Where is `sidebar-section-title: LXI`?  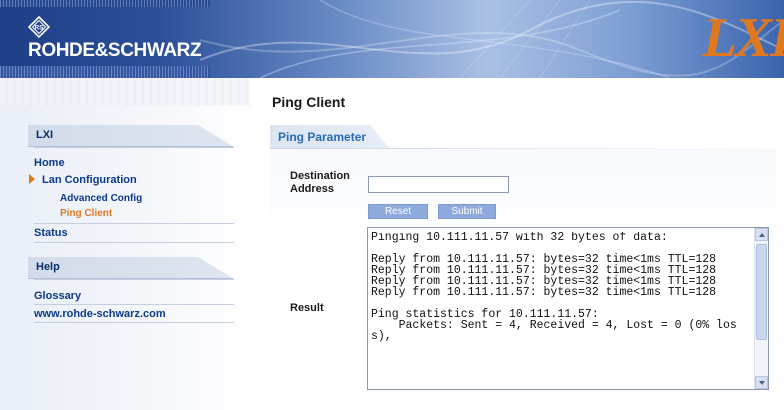 sidebar-section-title: LXI is located at coordinates (45, 135).